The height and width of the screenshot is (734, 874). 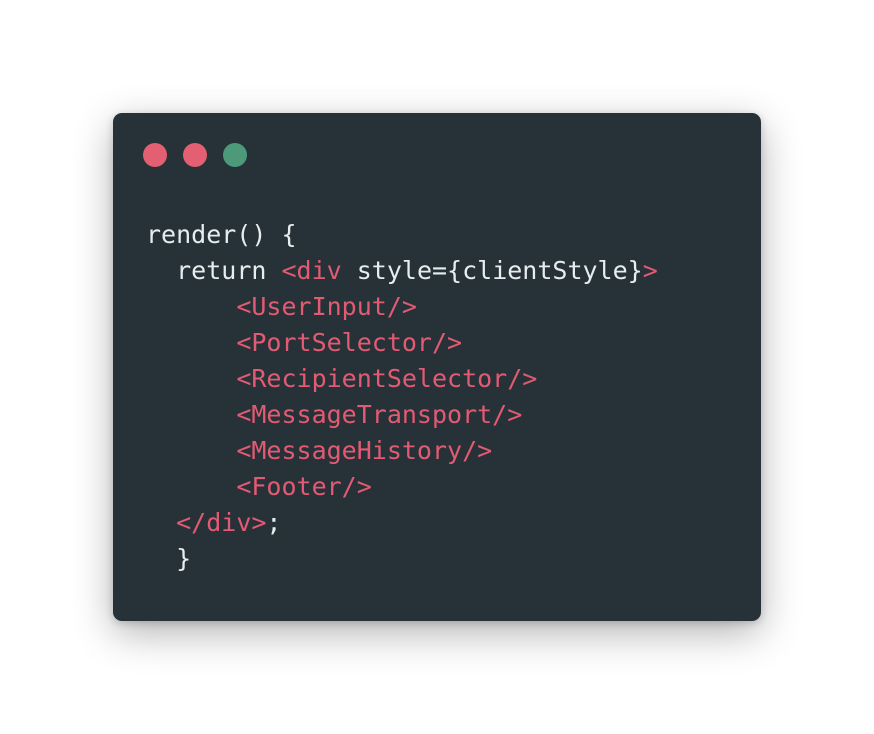 I want to click on code-tag-token: <Footer/>, so click(x=304, y=486).